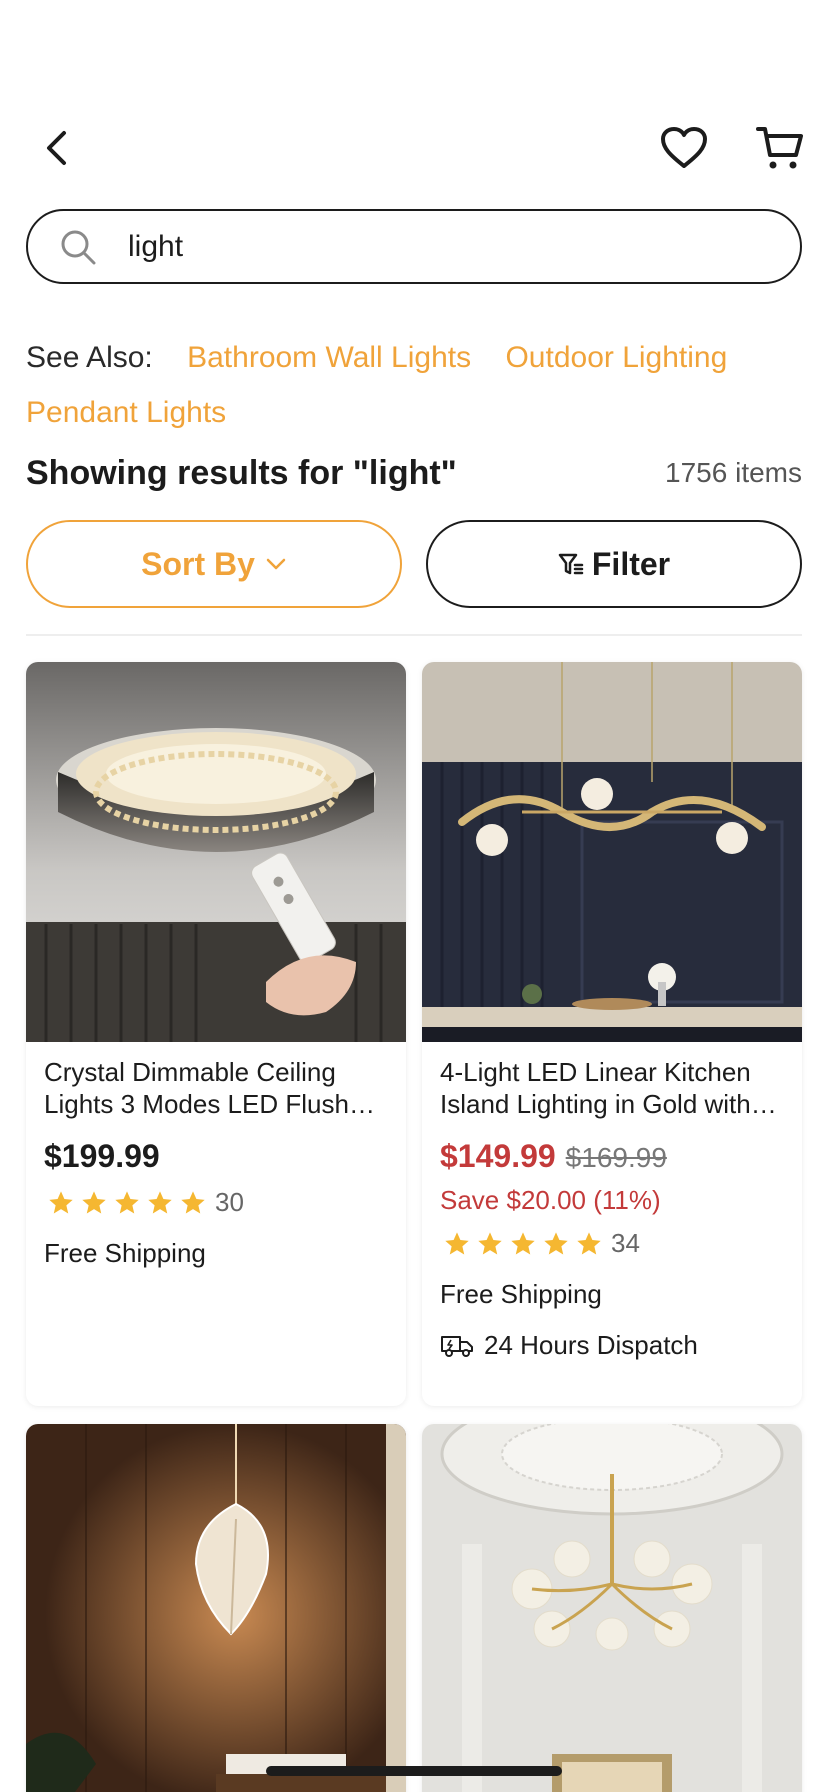  I want to click on chevron-down-icon, so click(276, 564).